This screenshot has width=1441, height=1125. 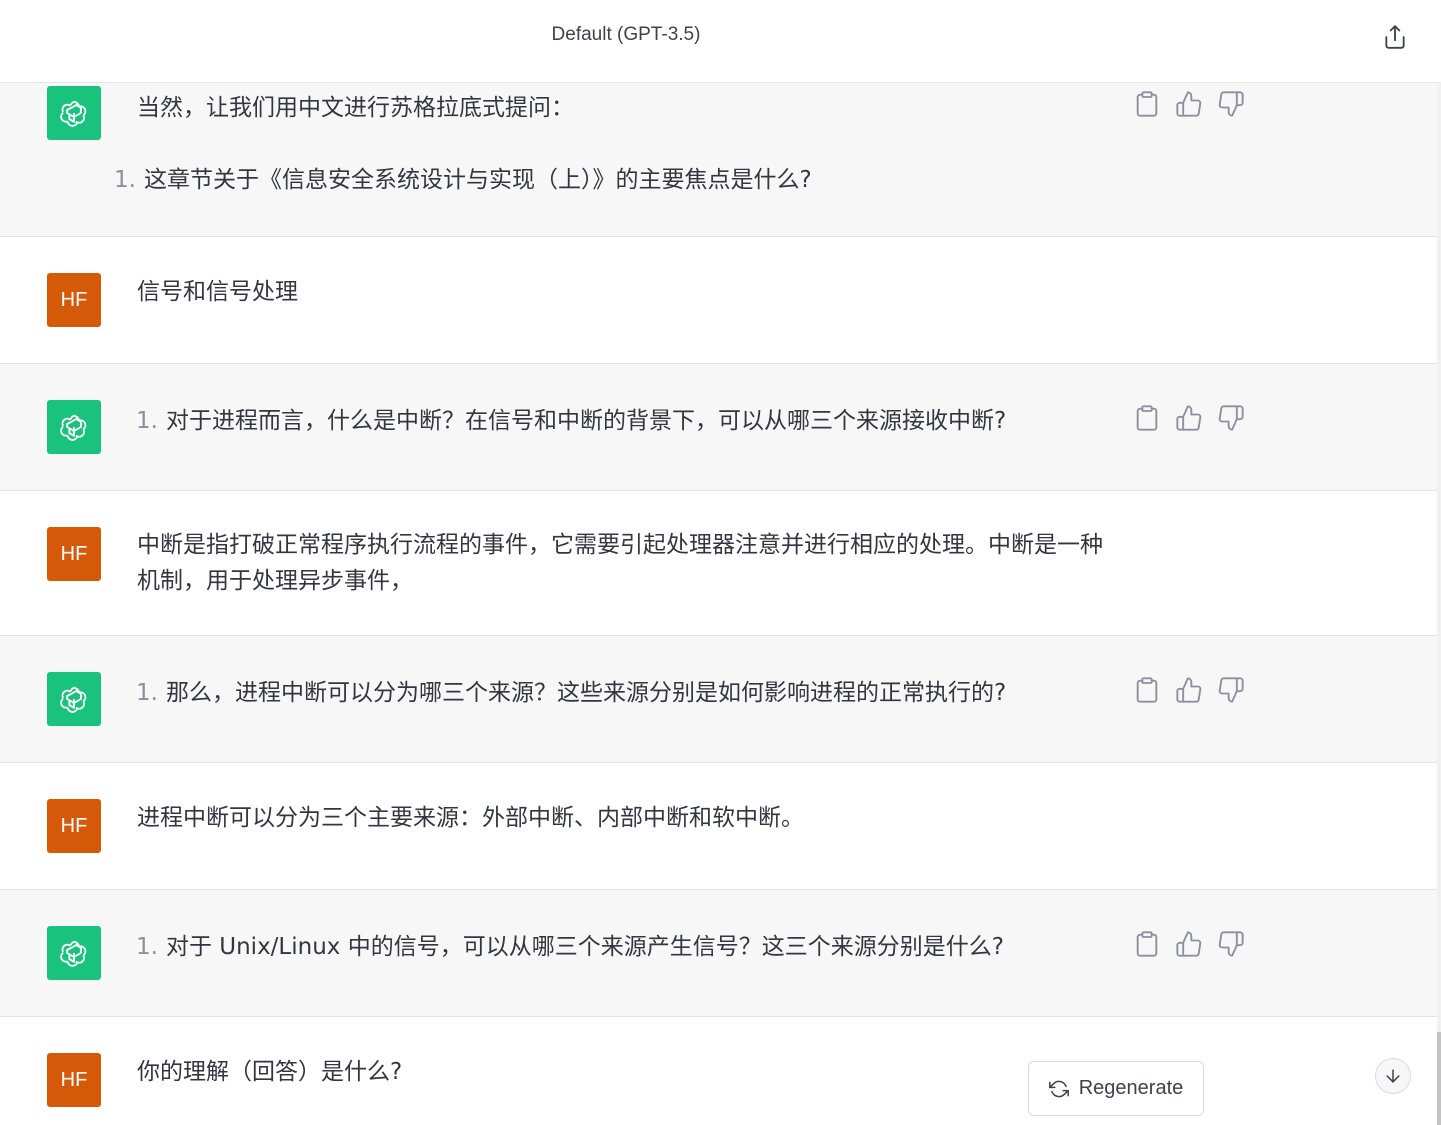 I want to click on message-text: 信号和信号处理, so click(x=217, y=292).